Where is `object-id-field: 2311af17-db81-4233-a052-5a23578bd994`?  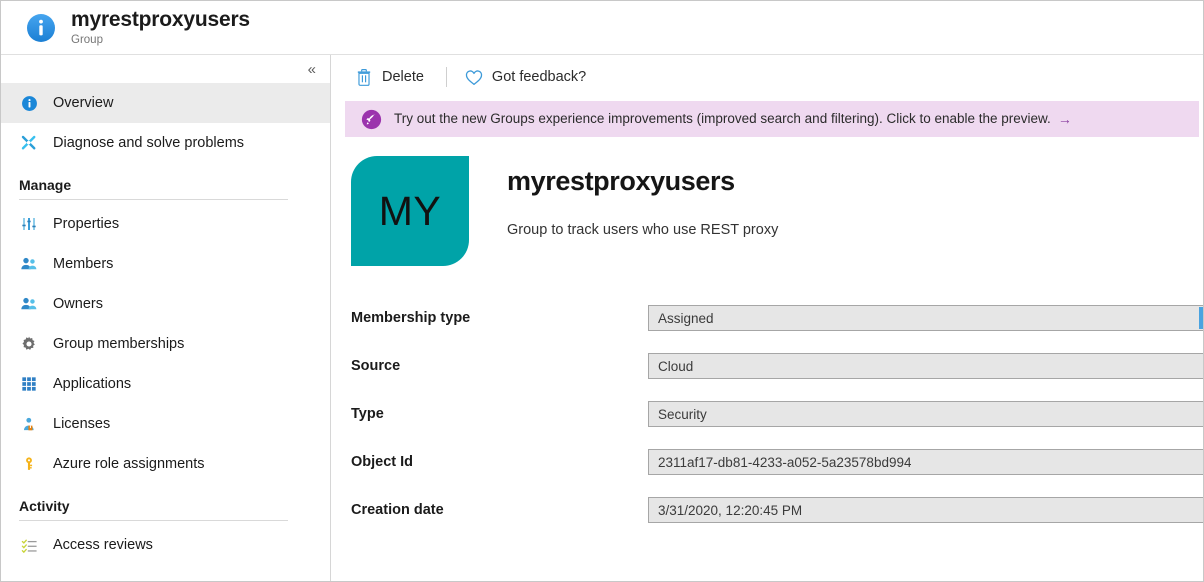 object-id-field: 2311af17-db81-4233-a052-5a23578bd994 is located at coordinates (925, 462).